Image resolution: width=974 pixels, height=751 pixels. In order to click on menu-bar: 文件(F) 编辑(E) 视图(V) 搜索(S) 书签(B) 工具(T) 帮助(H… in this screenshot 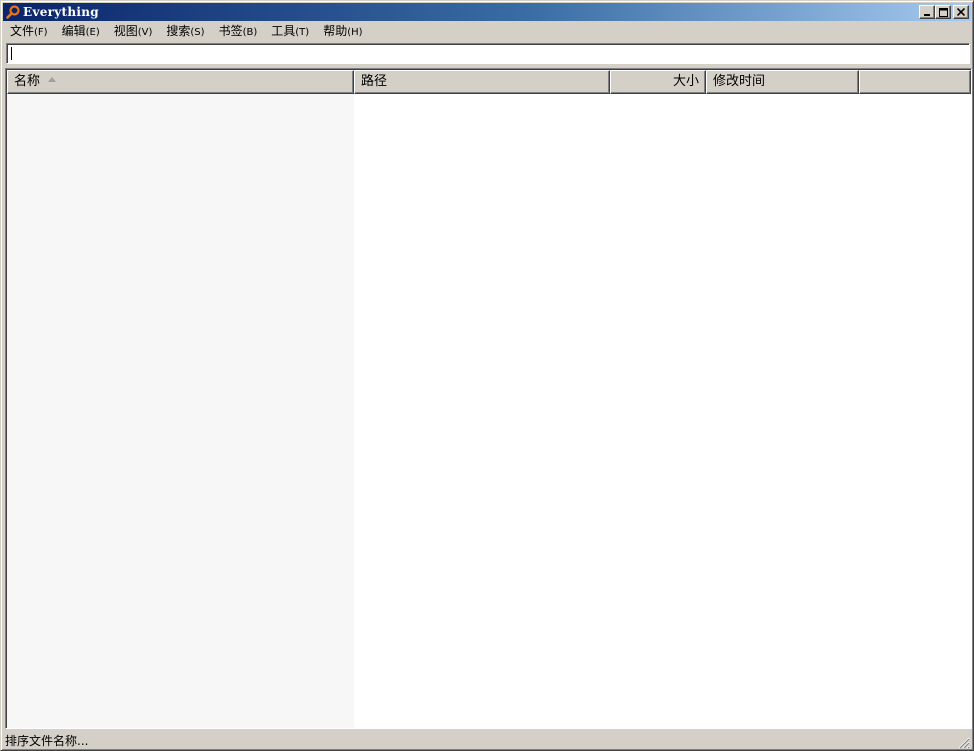, I will do `click(487, 31)`.